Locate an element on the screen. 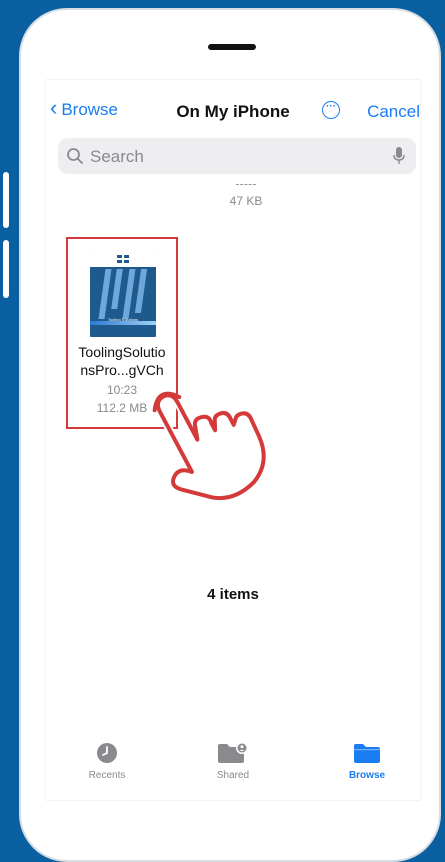 Image resolution: width=445 pixels, height=862 pixels. tab-shared: Shared is located at coordinates (233, 761).